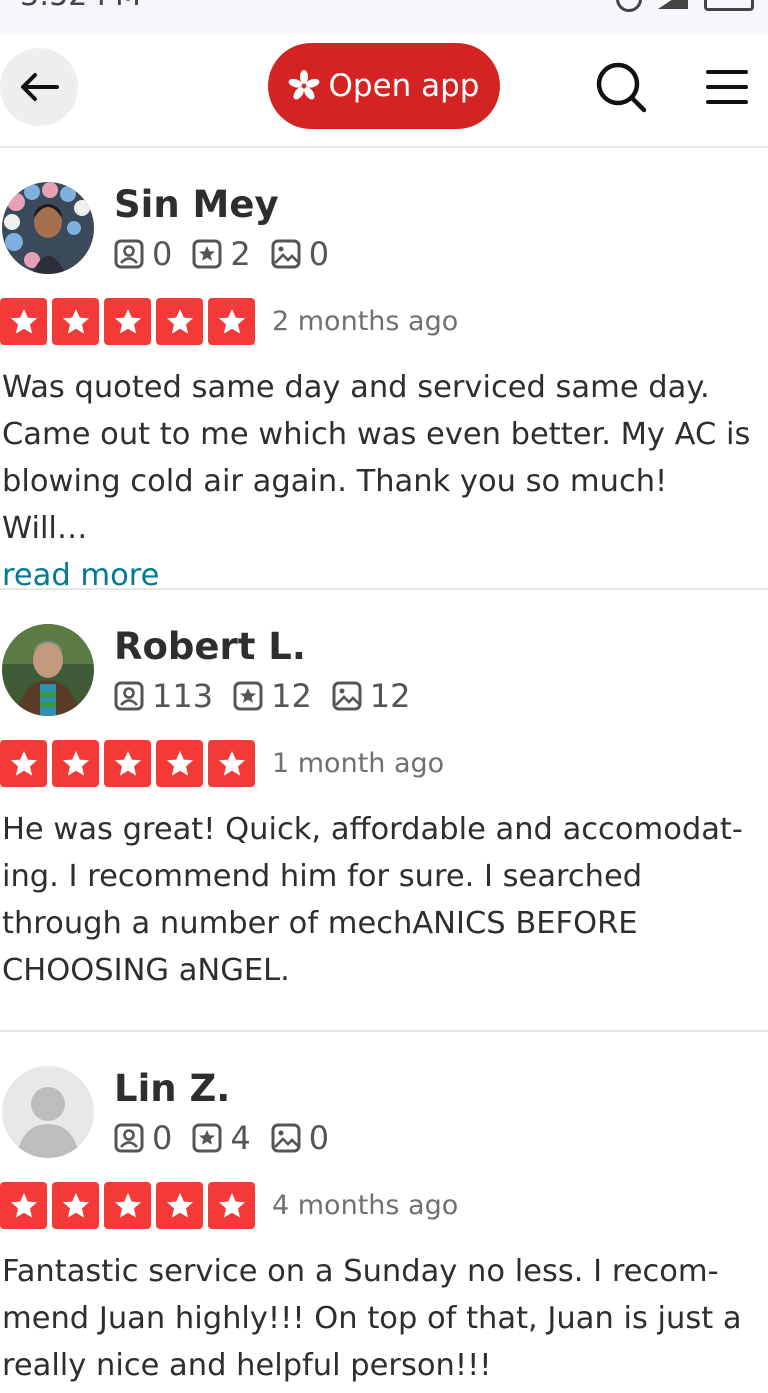 Image resolution: width=768 pixels, height=1393 pixels. What do you see at coordinates (196, 205) in the screenshot?
I see `user-name: Sin Mey` at bounding box center [196, 205].